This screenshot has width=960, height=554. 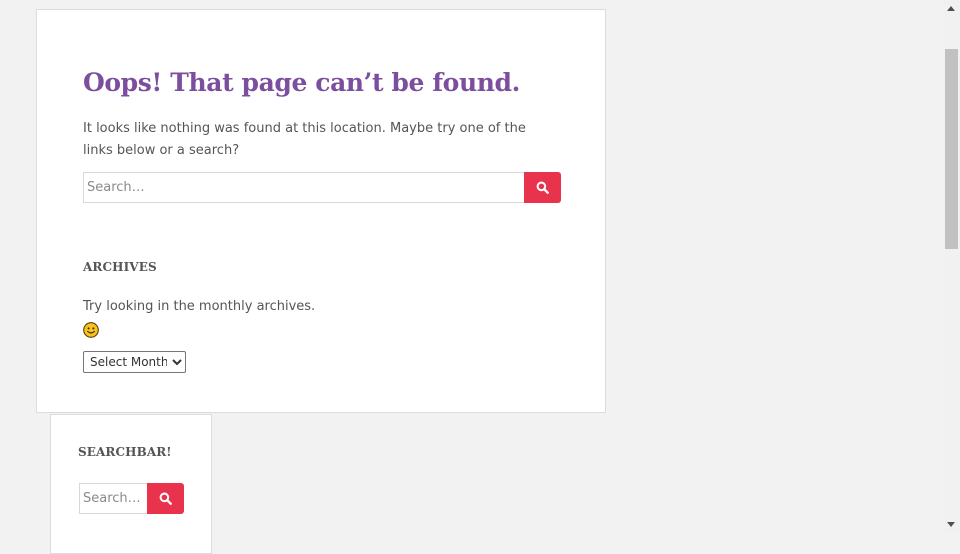 I want to click on scroll-down-arrow-icon, so click(x=951, y=524).